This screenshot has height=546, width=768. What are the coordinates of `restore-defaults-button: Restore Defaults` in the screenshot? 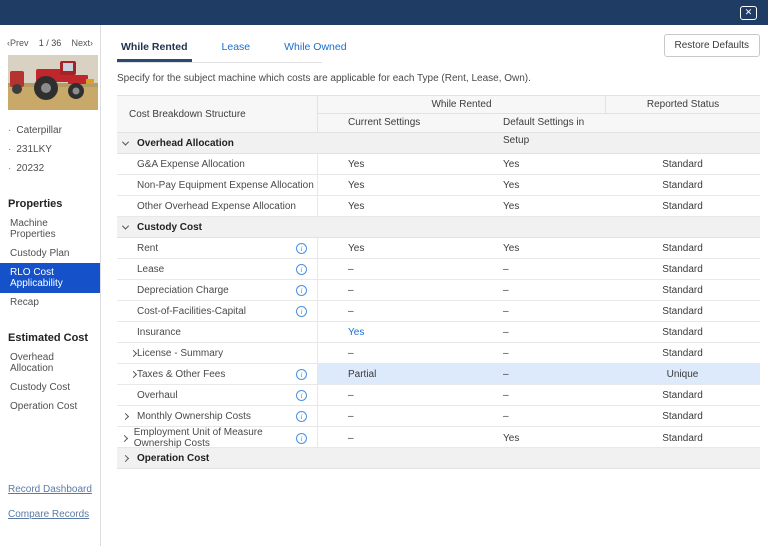 It's located at (711, 45).